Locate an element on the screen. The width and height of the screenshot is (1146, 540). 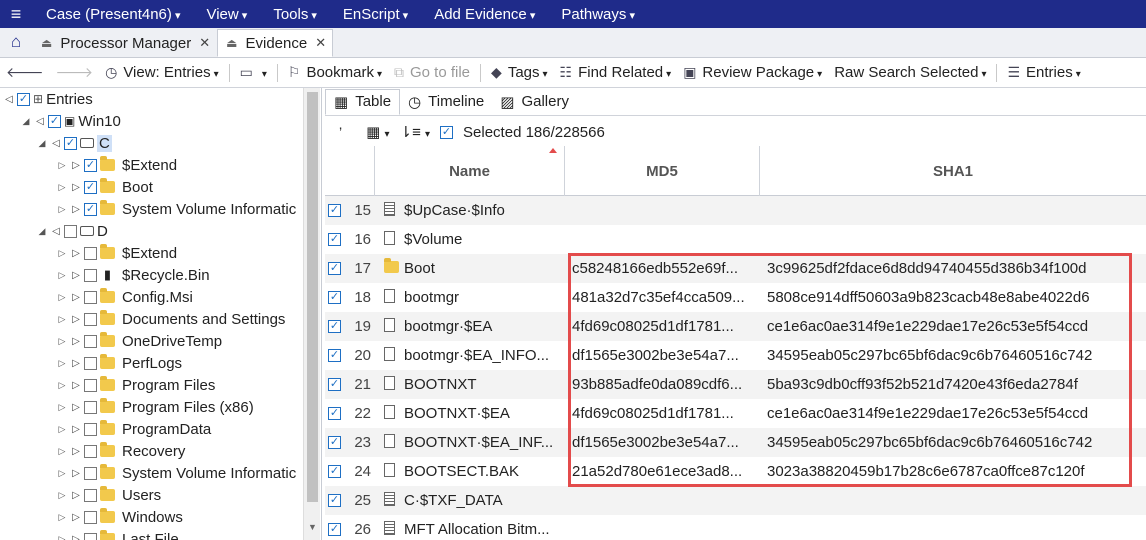
menu-view: View is located at coordinates (225, 14).